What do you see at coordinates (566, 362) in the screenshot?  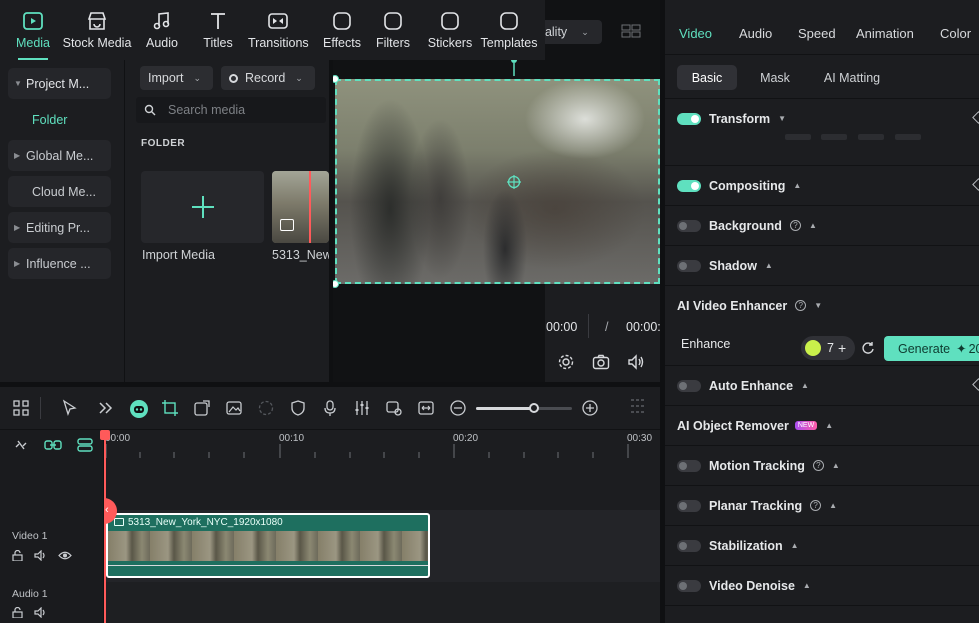 I see `settings-gear-icon` at bounding box center [566, 362].